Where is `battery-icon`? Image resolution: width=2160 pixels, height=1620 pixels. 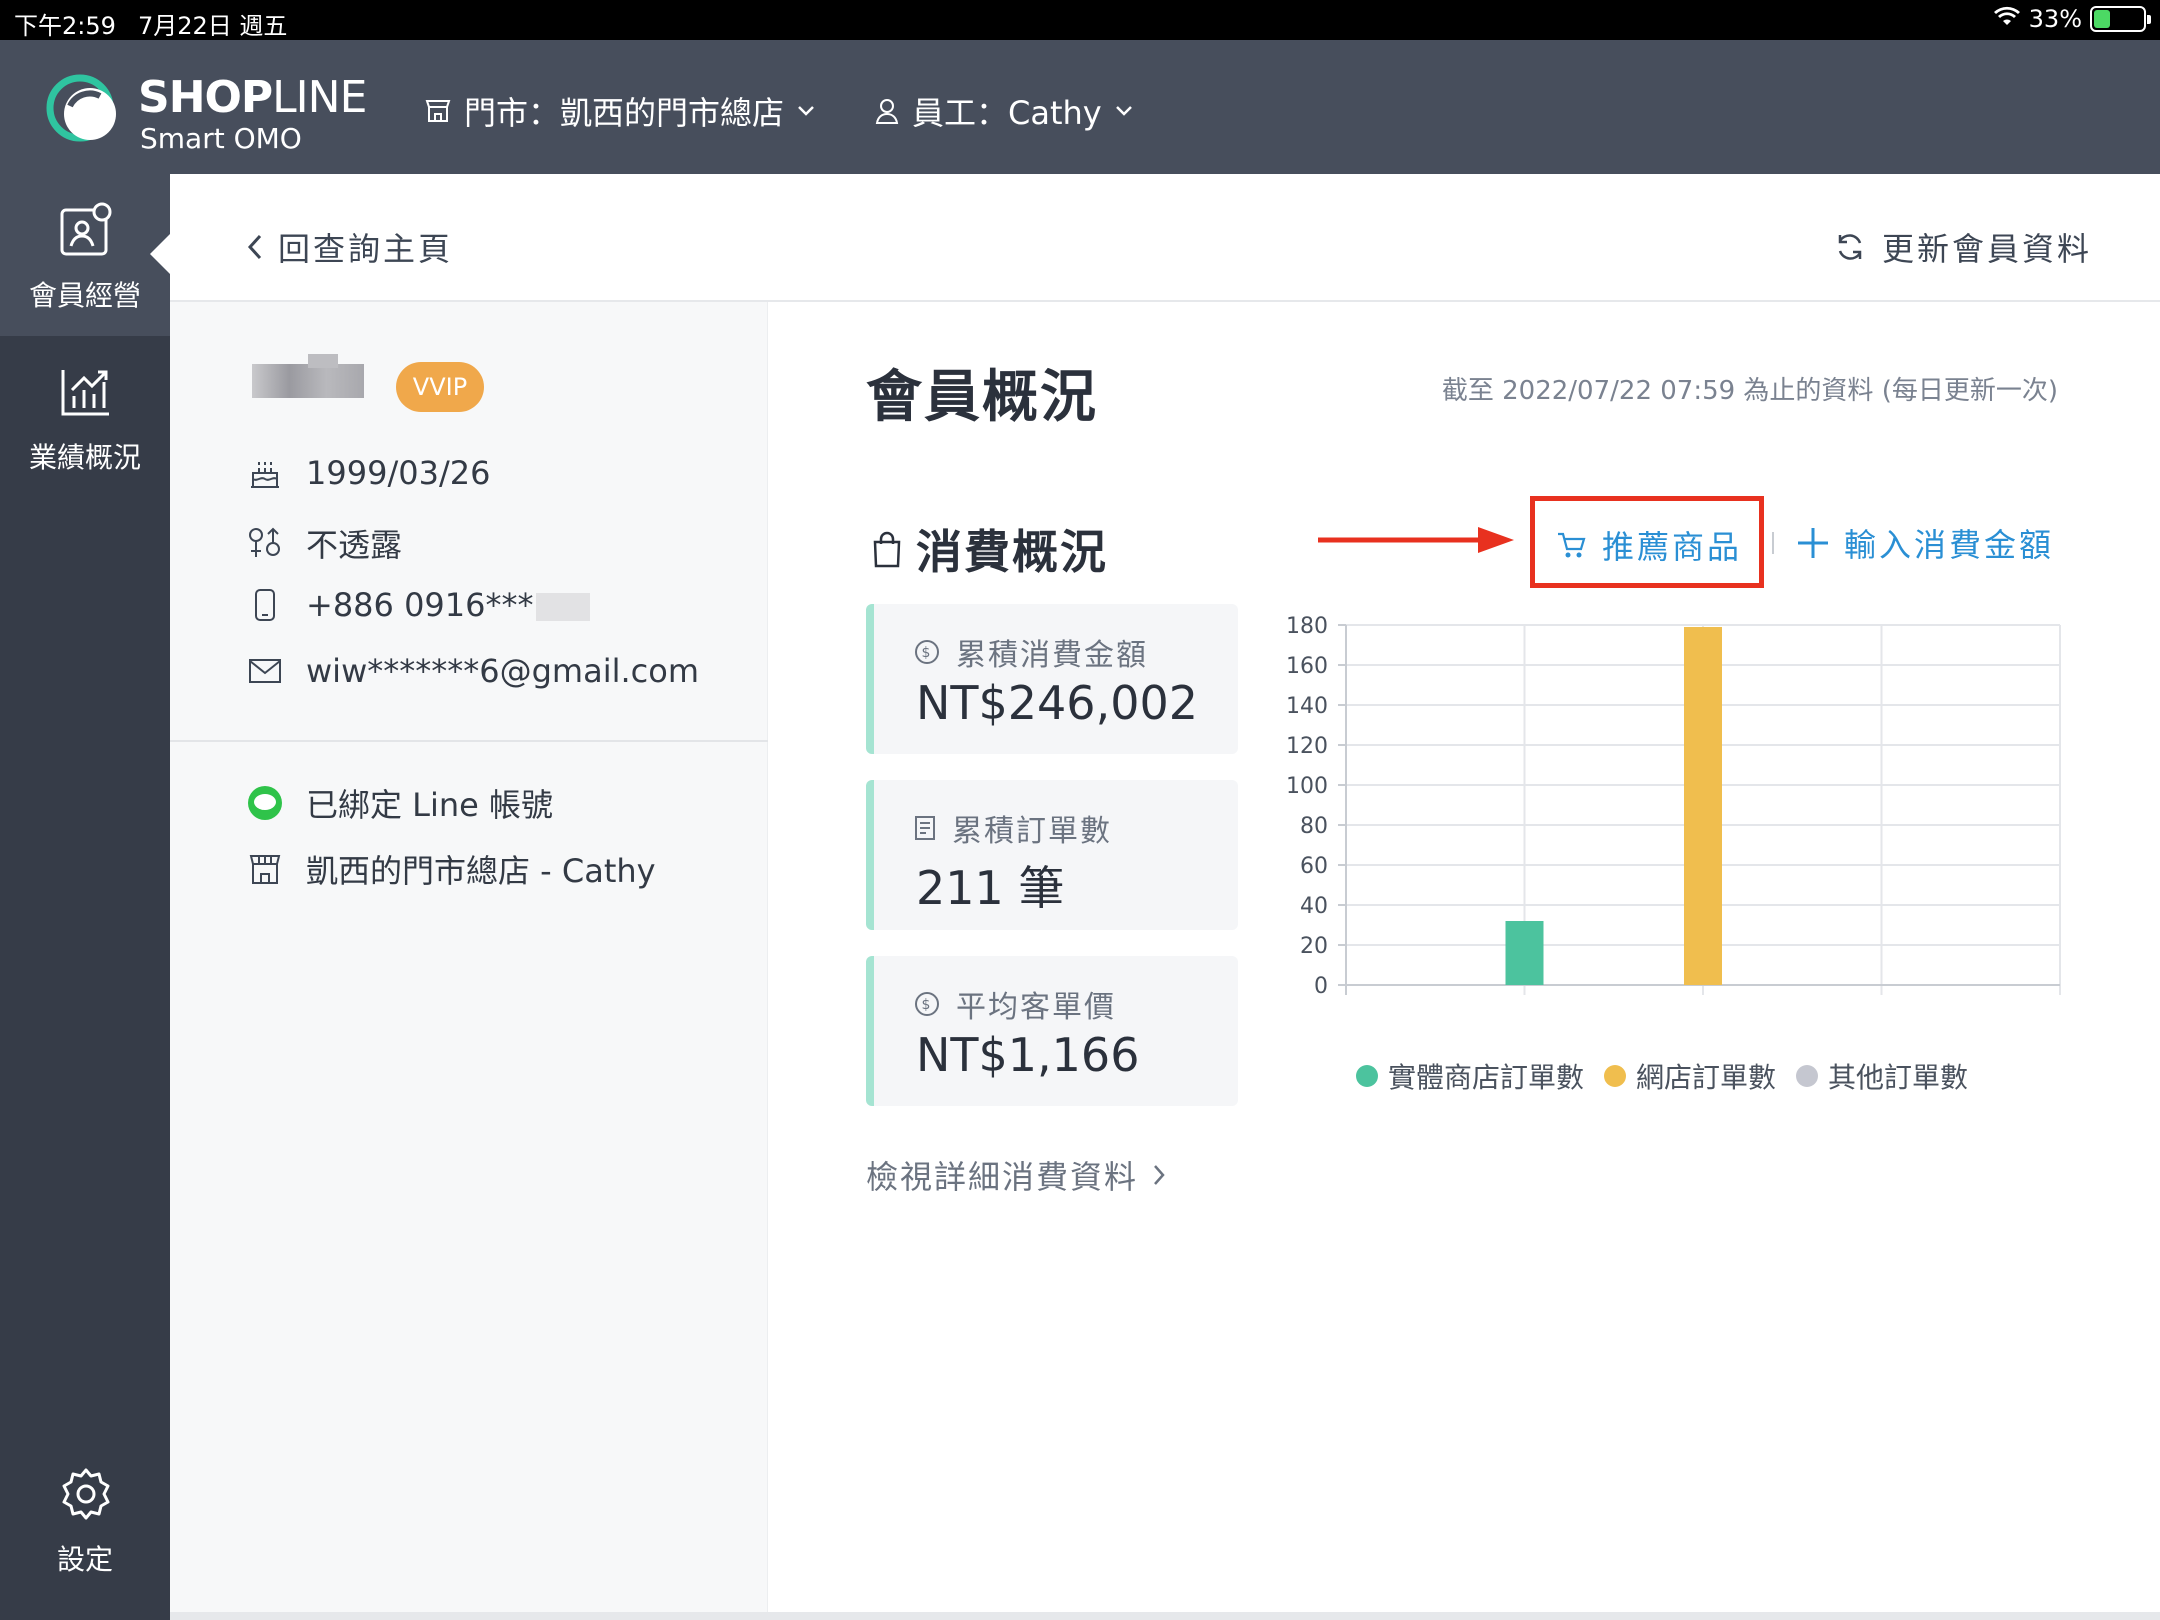 battery-icon is located at coordinates (2120, 19).